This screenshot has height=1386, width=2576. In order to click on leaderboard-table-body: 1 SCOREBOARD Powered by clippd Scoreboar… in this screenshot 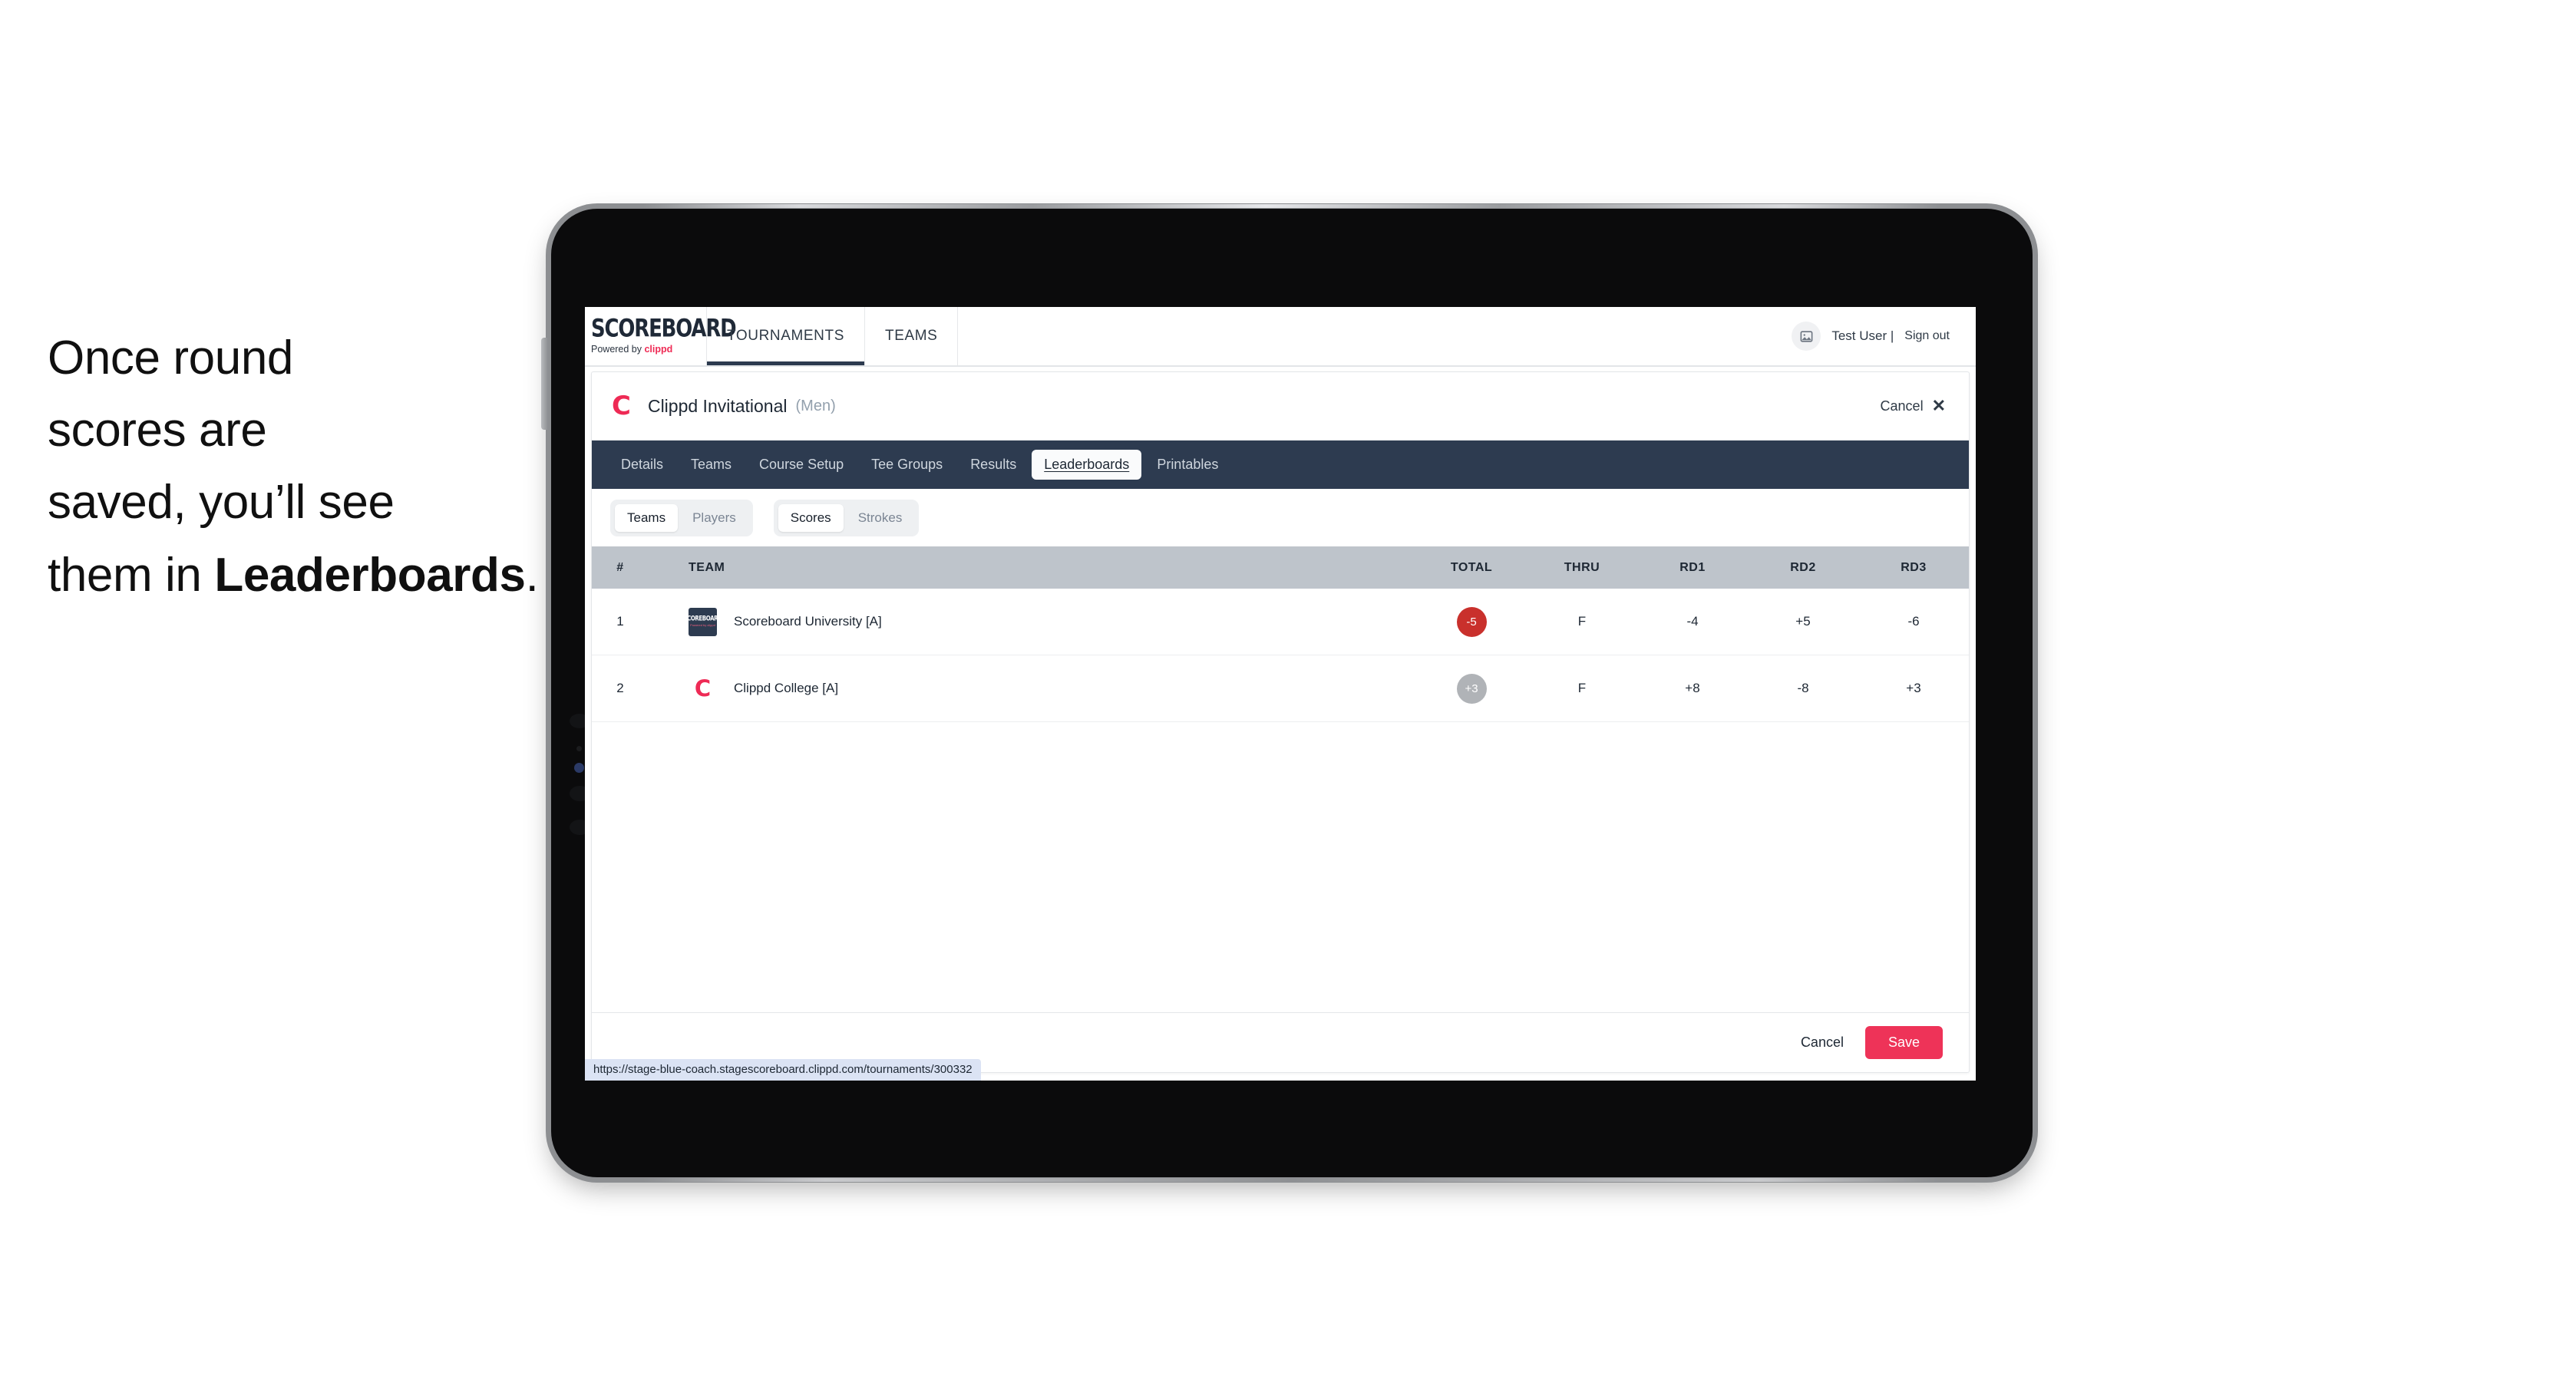, I will do `click(1280, 655)`.